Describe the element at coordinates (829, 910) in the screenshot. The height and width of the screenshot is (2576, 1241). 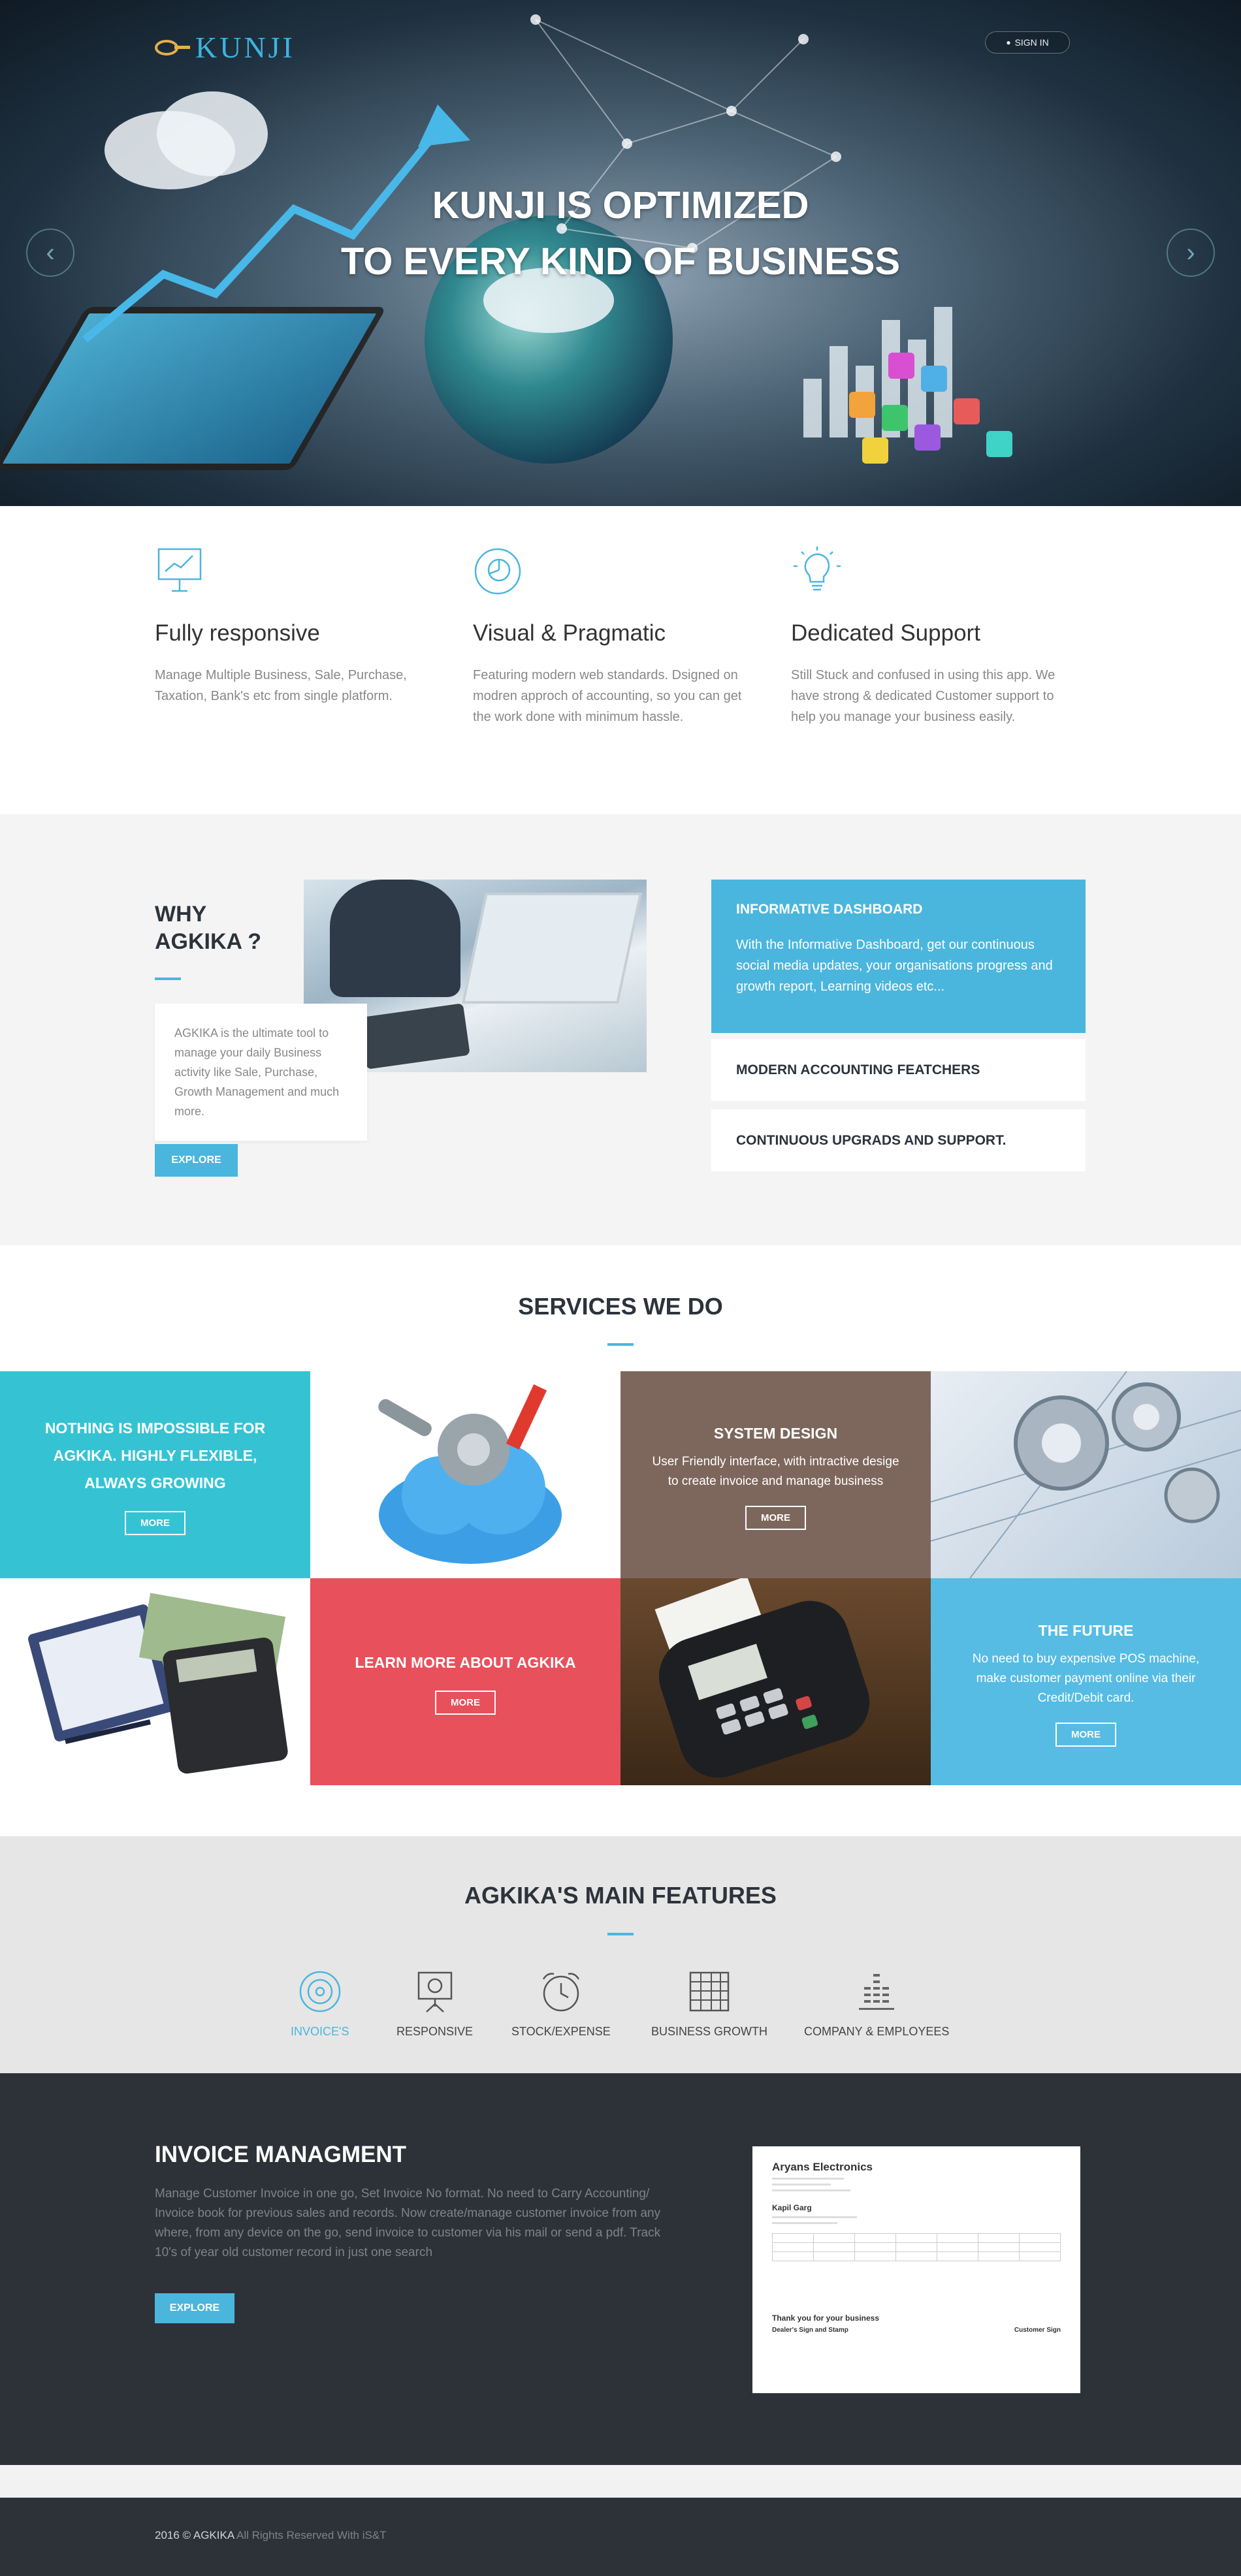
I see `accordion-title: INFORMATIVE DASHBOARD` at that location.